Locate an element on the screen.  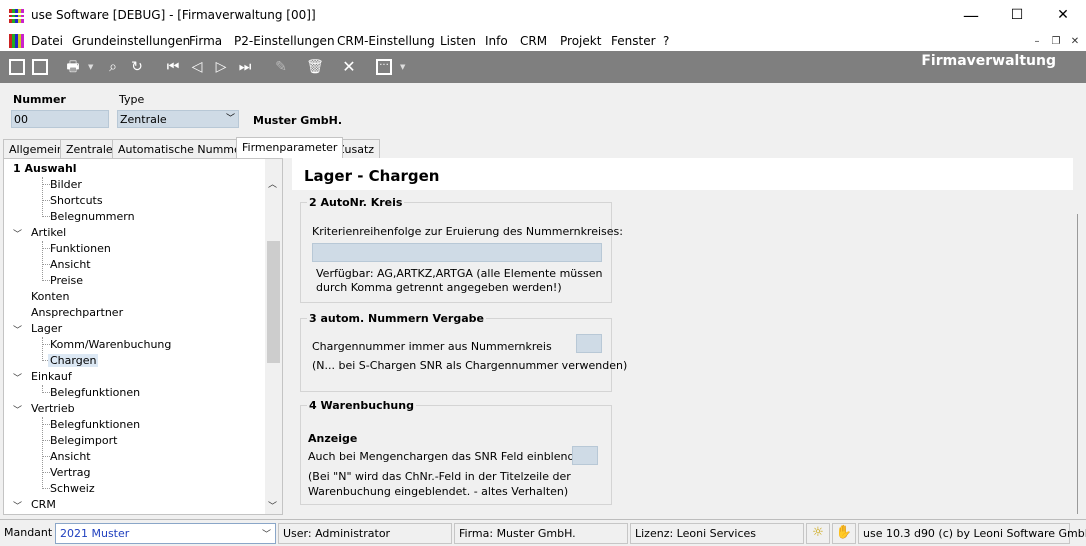
tree-item-crm: CRM is located at coordinates (43, 504).